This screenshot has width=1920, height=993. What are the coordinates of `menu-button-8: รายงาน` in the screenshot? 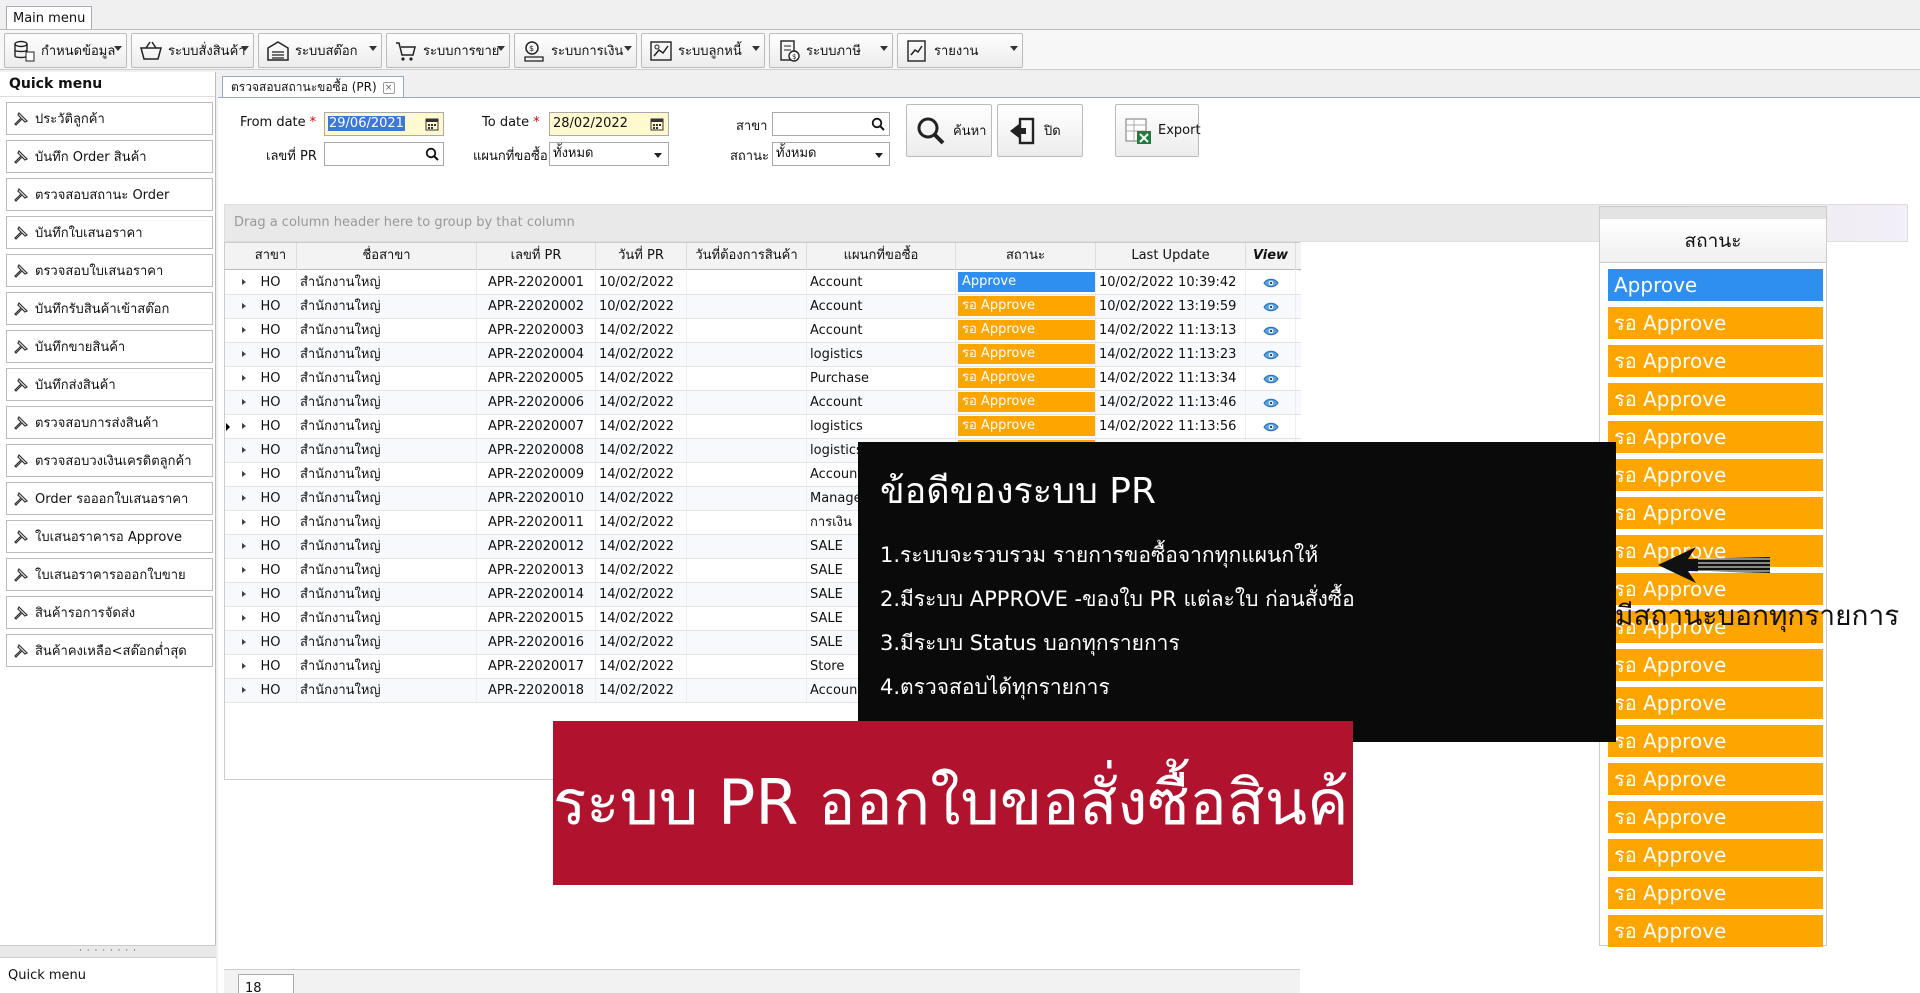 It's located at (960, 50).